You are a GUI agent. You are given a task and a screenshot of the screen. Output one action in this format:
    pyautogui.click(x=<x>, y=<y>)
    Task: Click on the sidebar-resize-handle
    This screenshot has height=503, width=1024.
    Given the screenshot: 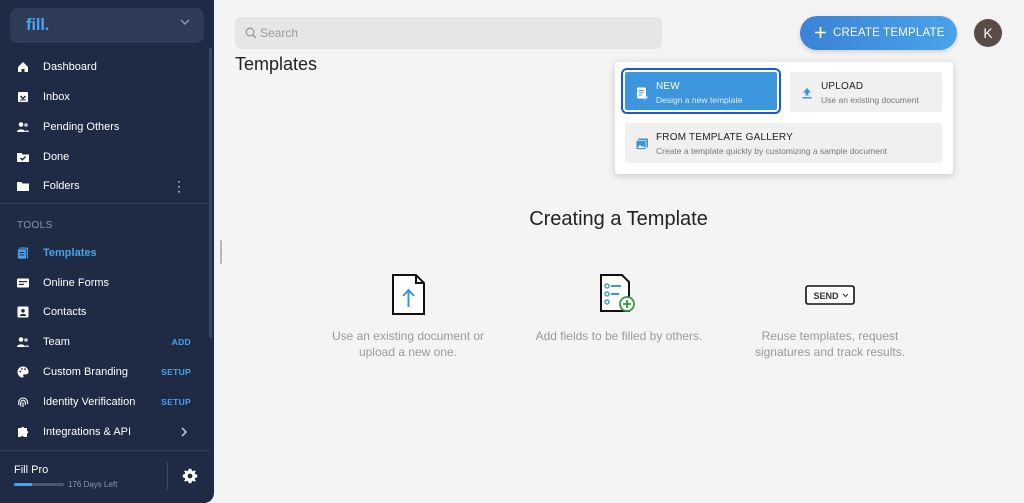 What is the action you would take?
    pyautogui.click(x=221, y=252)
    